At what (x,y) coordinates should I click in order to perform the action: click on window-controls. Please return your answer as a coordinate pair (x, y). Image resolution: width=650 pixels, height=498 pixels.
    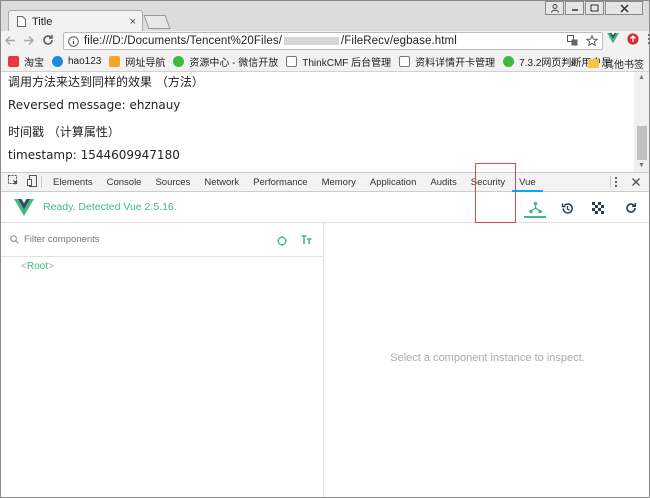
    Looking at the image, I should click on (593, 8).